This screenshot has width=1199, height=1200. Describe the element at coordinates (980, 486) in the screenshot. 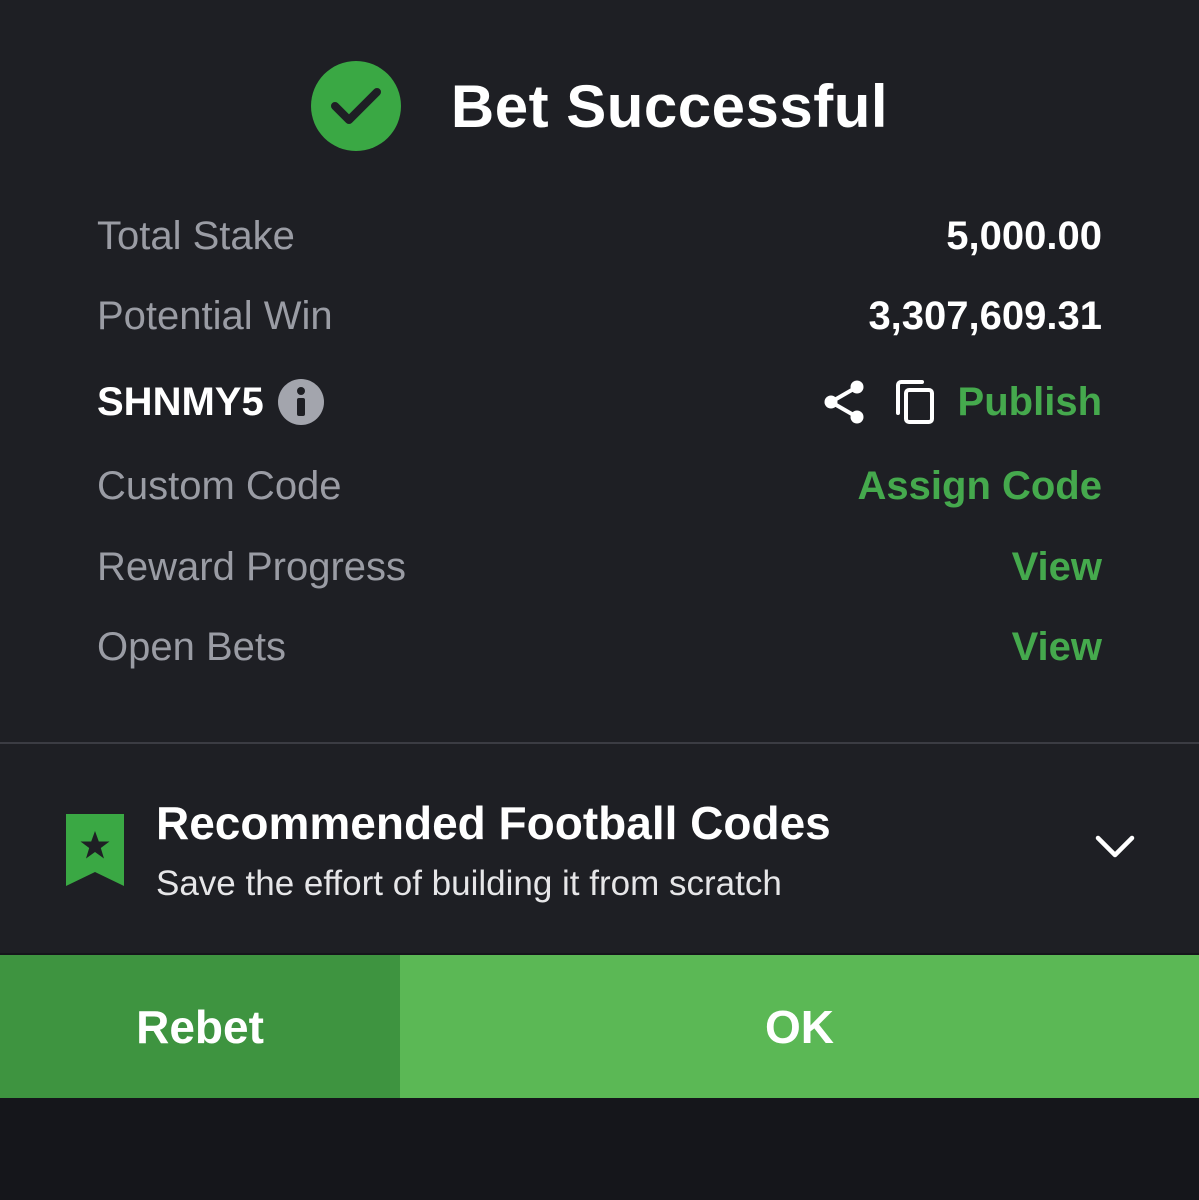

I see `assign-code-link: Assign Code` at that location.